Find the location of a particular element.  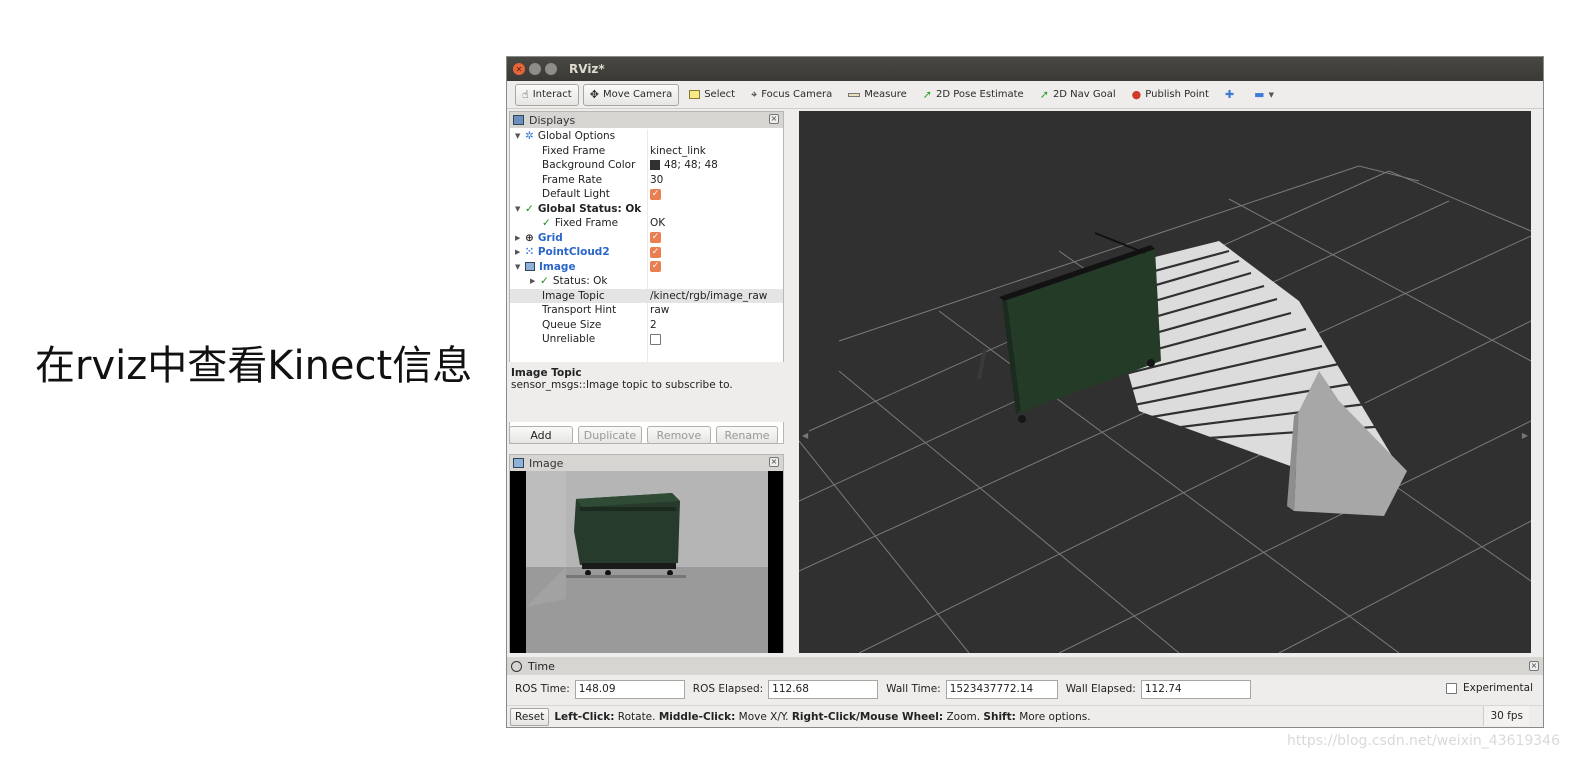

time-panel-title: Time is located at coordinates (541, 666).